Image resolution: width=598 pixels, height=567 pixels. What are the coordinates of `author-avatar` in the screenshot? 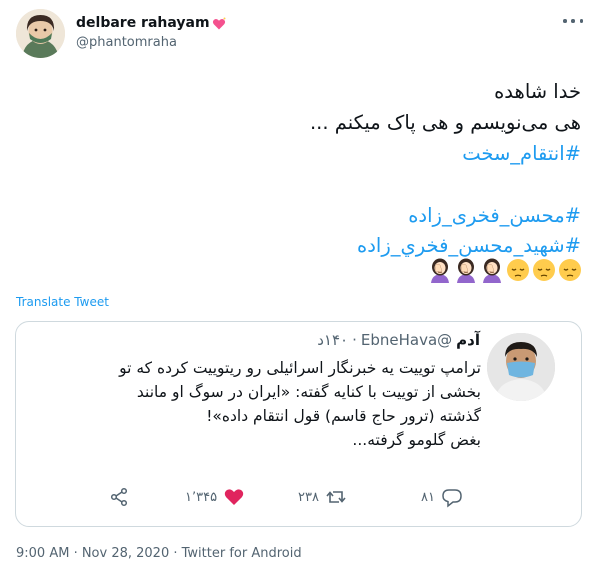 It's located at (40, 33).